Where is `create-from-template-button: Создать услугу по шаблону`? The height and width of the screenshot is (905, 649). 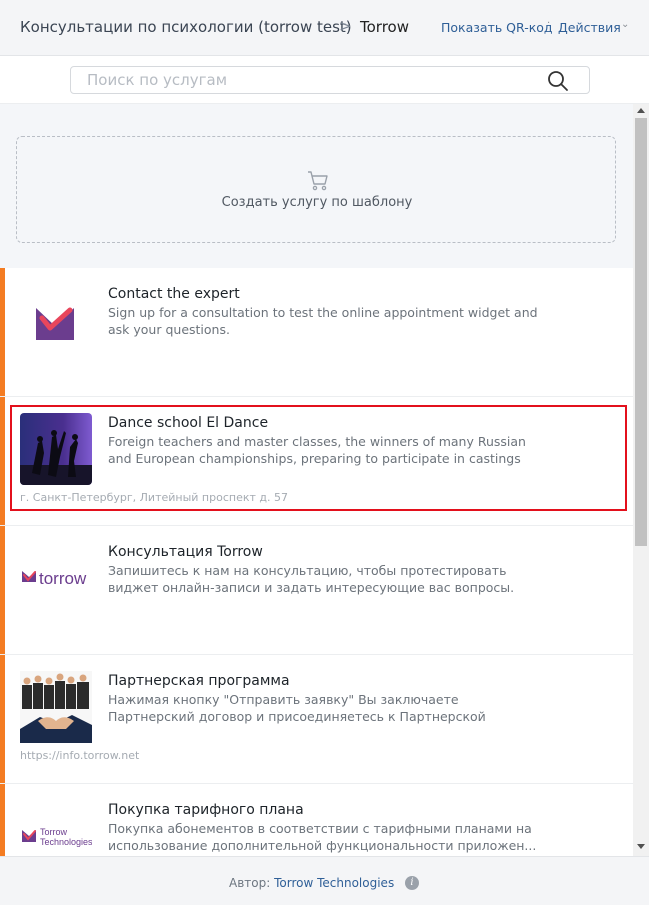
create-from-template-button: Создать услугу по шаблону is located at coordinates (316, 189).